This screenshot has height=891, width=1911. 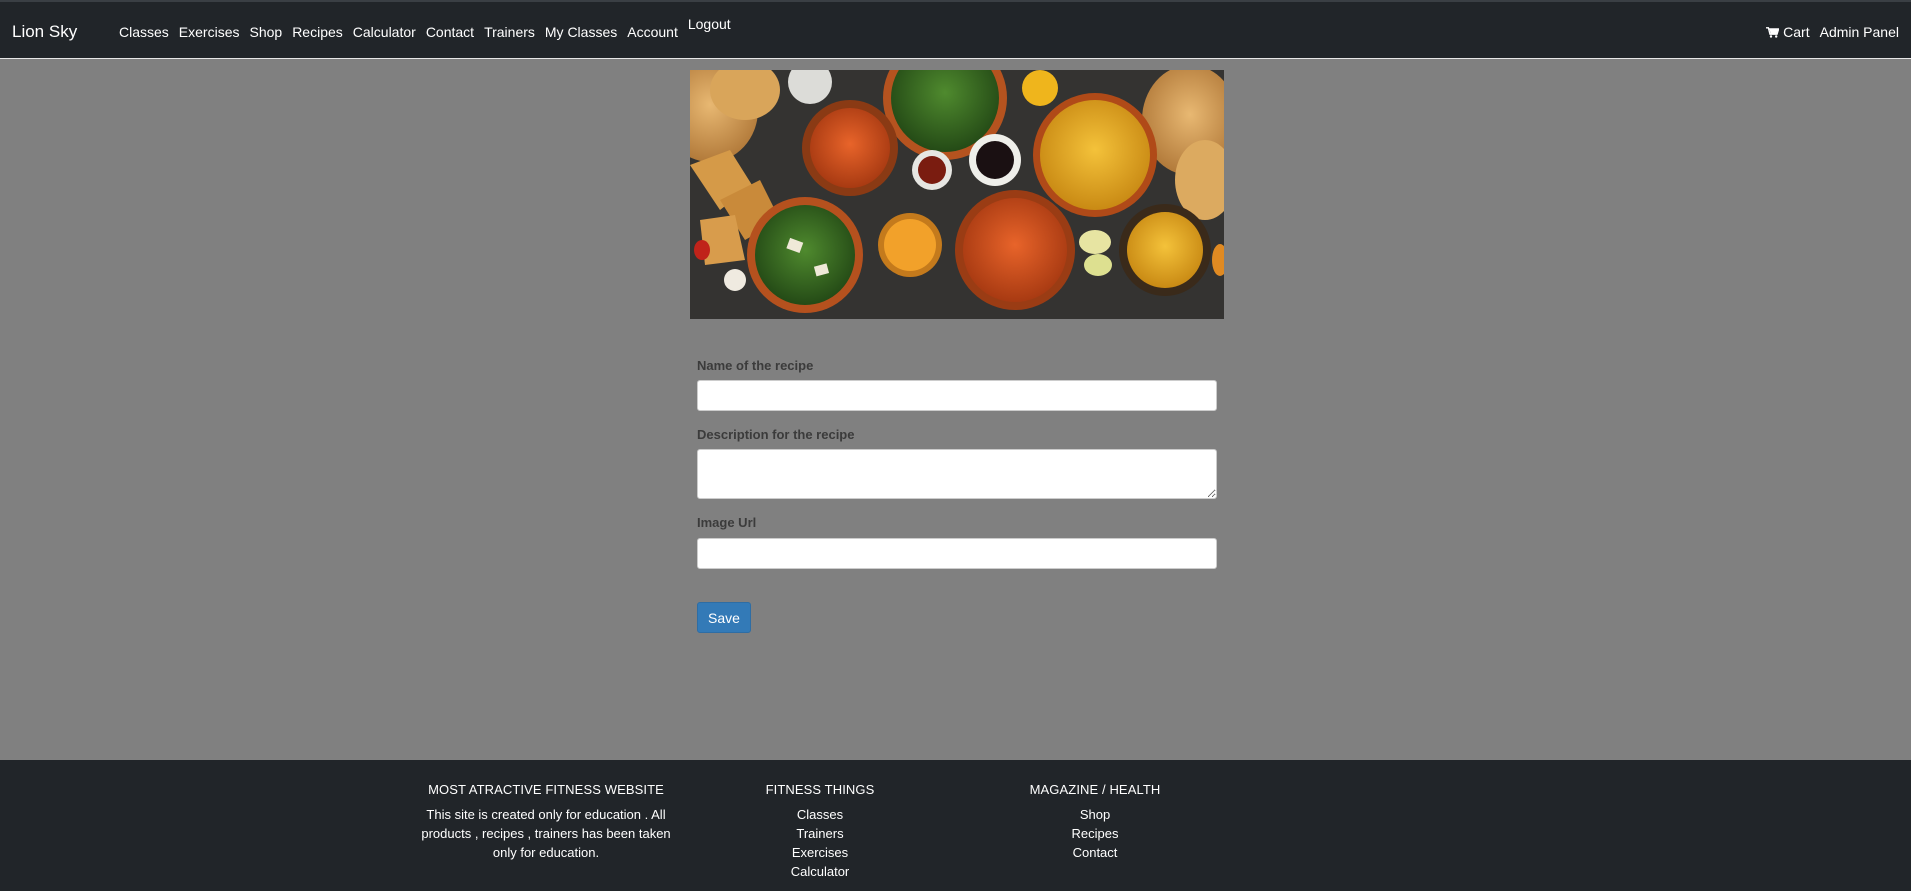 I want to click on nav-link-contact: Contact, so click(x=450, y=32).